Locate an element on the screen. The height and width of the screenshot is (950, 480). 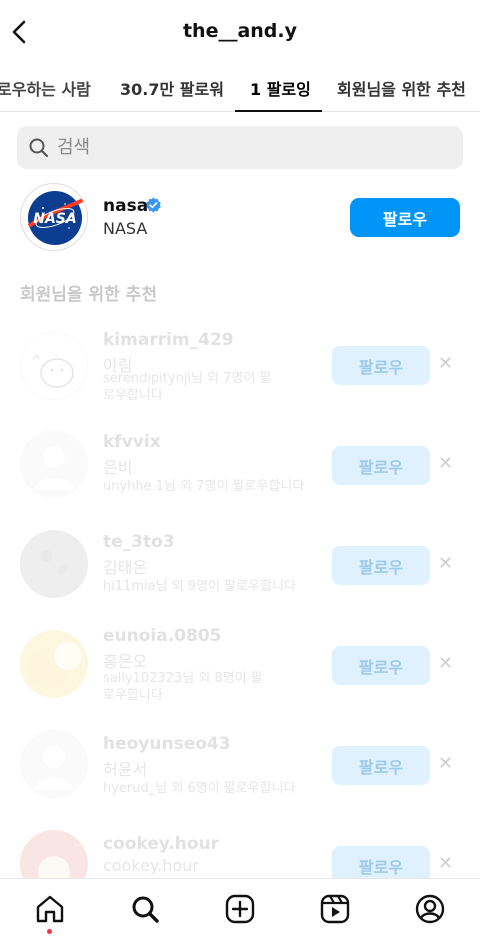
nav-search is located at coordinates (145, 909).